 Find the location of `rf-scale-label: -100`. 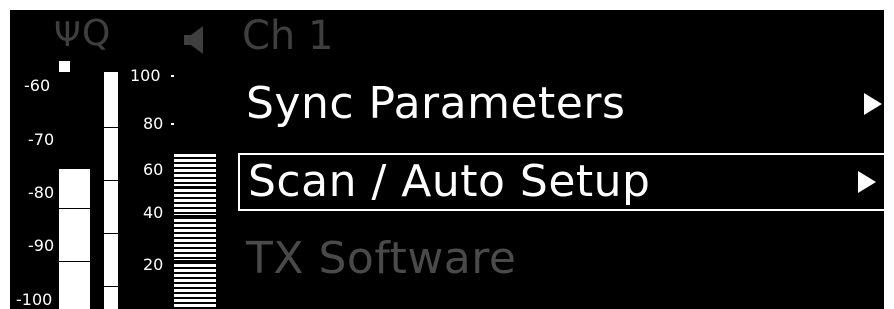

rf-scale-label: -100 is located at coordinates (34, 299).